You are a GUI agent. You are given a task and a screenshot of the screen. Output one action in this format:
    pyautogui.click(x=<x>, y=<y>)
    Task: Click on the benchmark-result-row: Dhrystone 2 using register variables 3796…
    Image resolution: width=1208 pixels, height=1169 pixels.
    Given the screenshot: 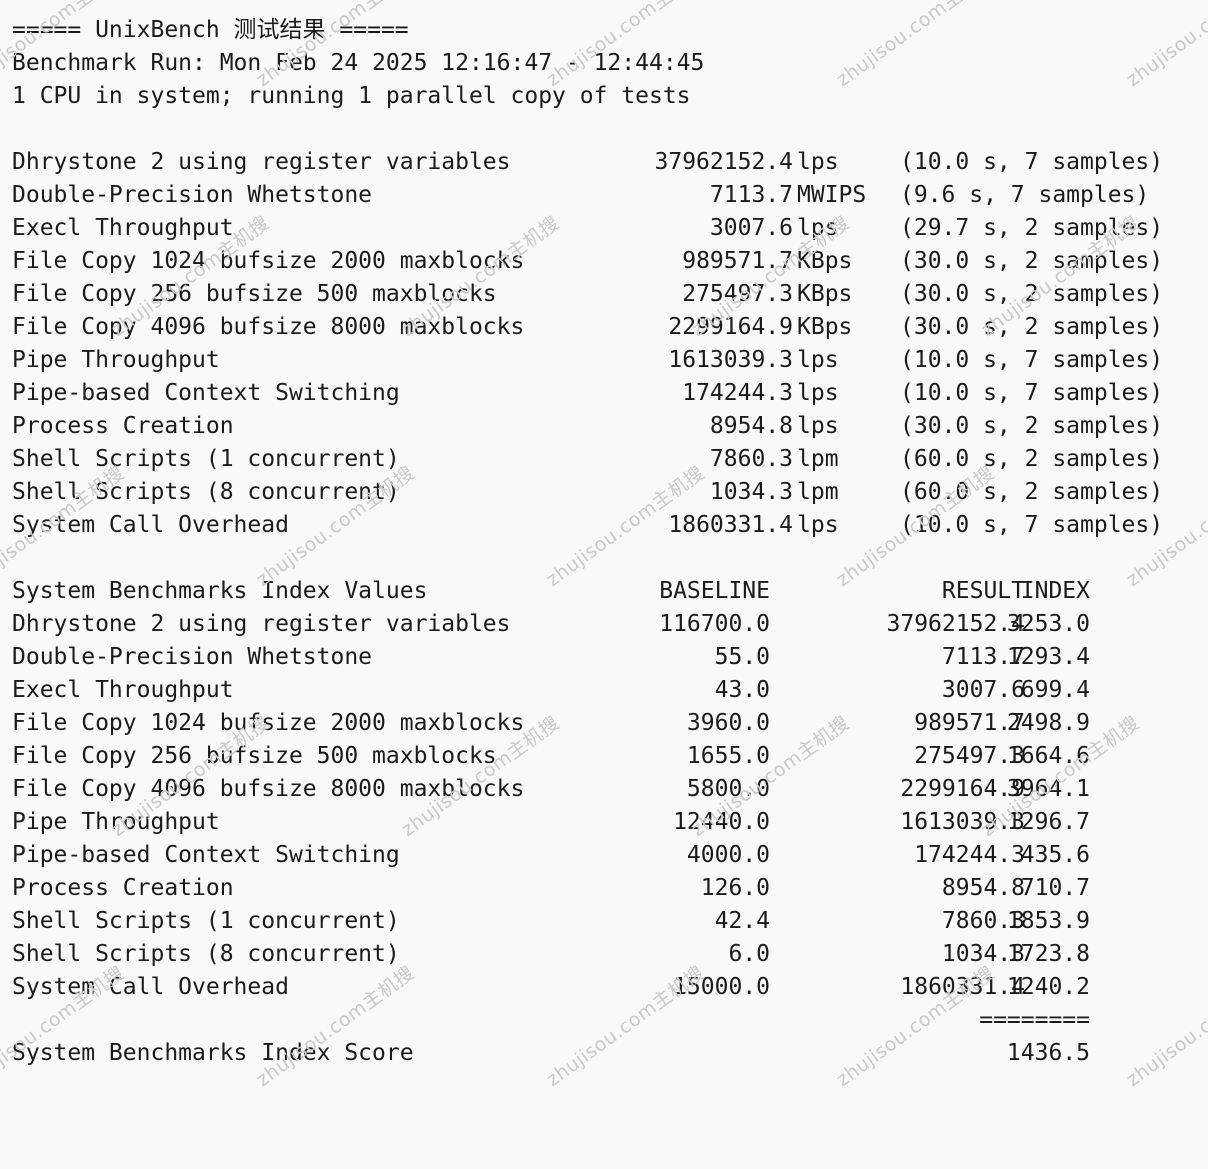 What is the action you would take?
    pyautogui.click(x=610, y=162)
    